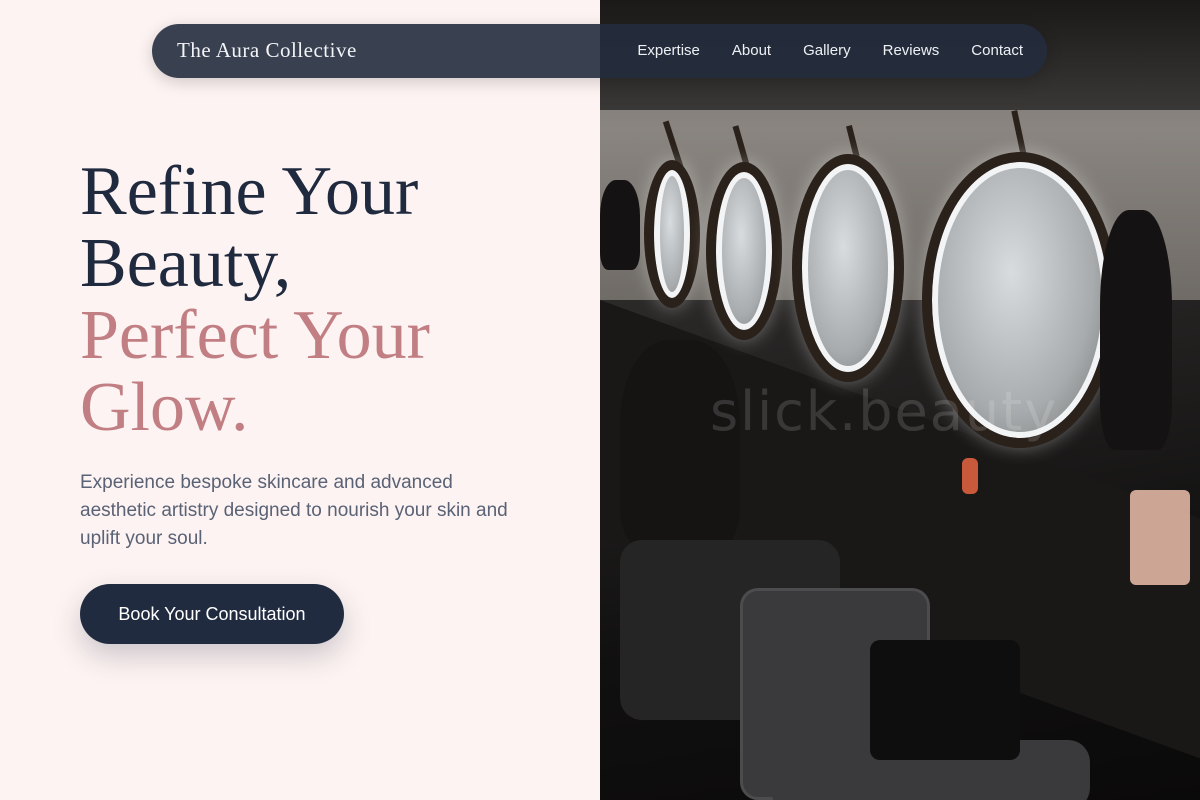  Describe the element at coordinates (267, 50) in the screenshot. I see `brand-logo-text: The Aura Collective` at that location.